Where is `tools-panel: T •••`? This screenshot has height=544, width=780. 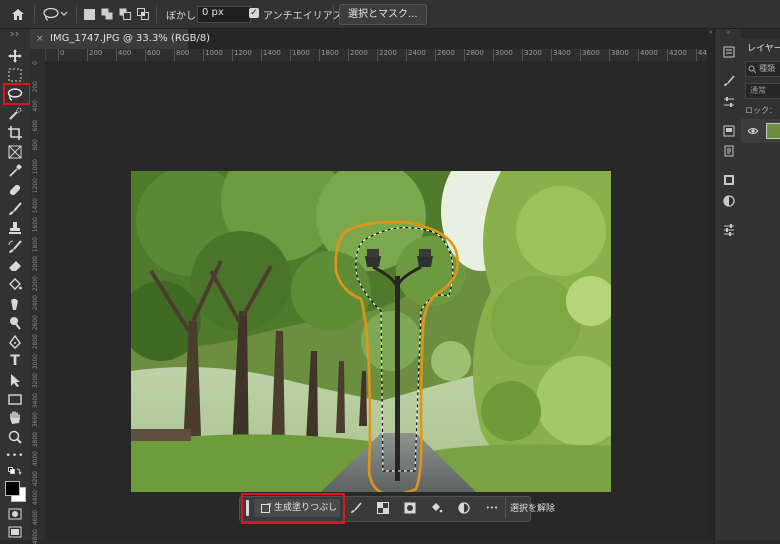
tools-panel: T ••• is located at coordinates (15, 284).